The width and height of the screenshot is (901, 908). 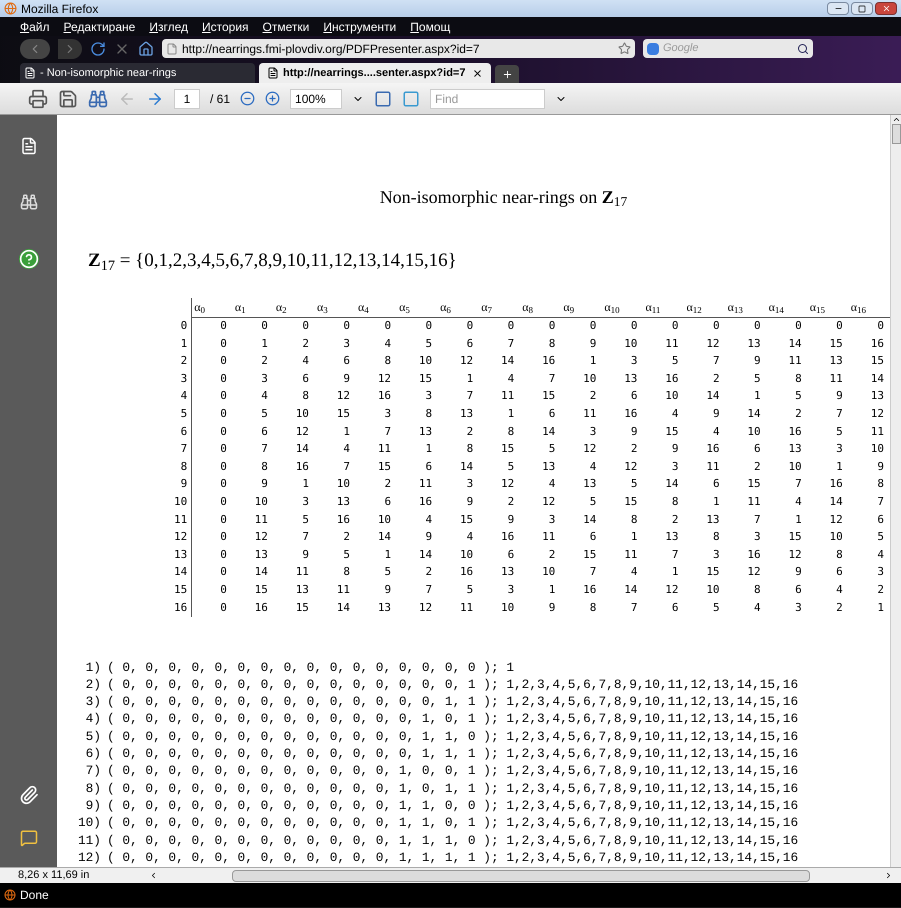 What do you see at coordinates (888, 875) in the screenshot?
I see `scroll-right-icon` at bounding box center [888, 875].